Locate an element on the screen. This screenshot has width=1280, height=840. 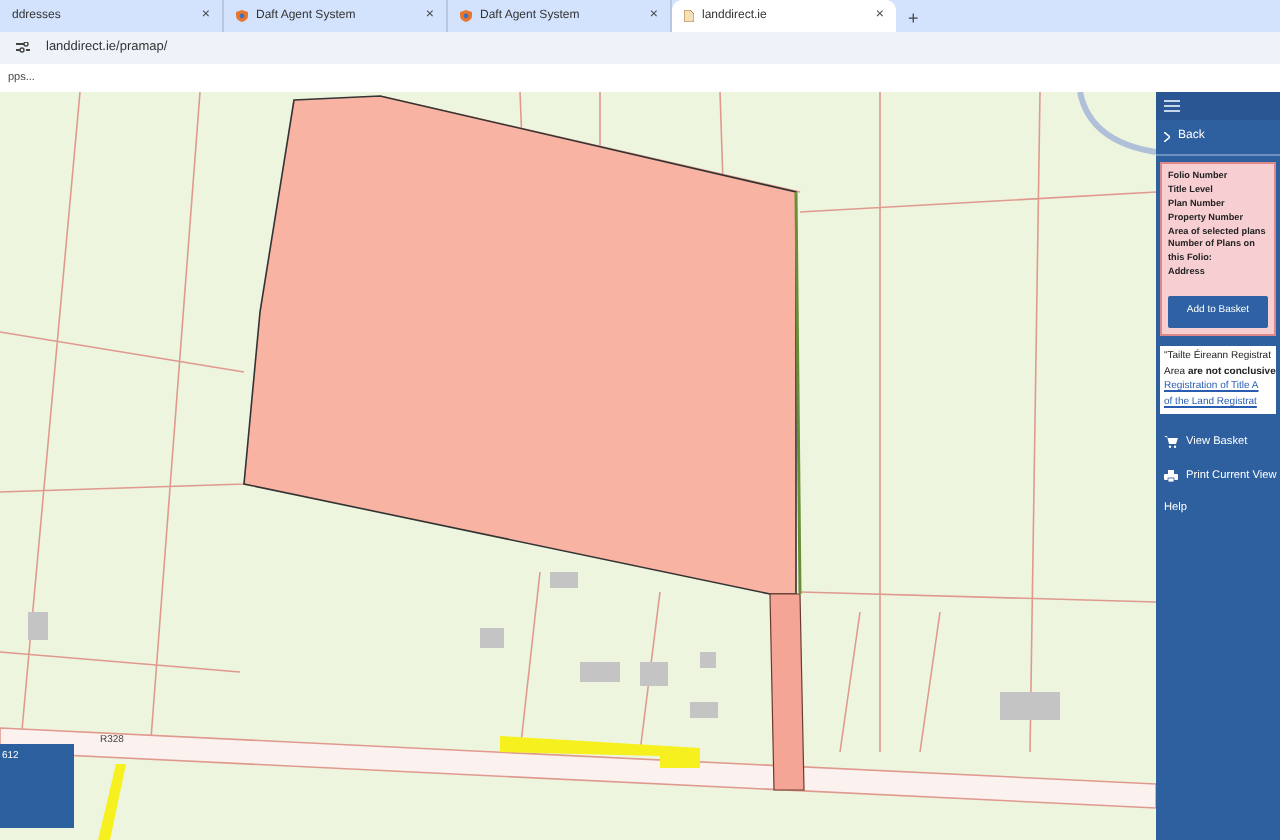
new-tab-button: + is located at coordinates (913, 18).